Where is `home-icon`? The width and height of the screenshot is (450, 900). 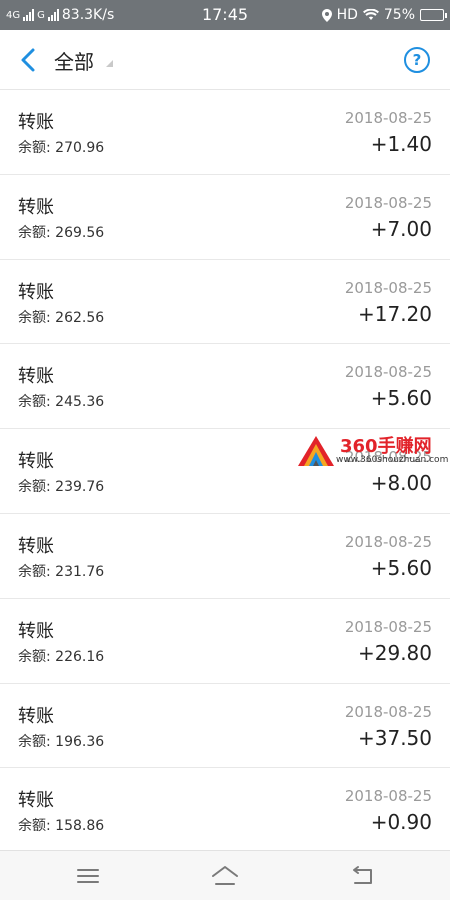 home-icon is located at coordinates (225, 876).